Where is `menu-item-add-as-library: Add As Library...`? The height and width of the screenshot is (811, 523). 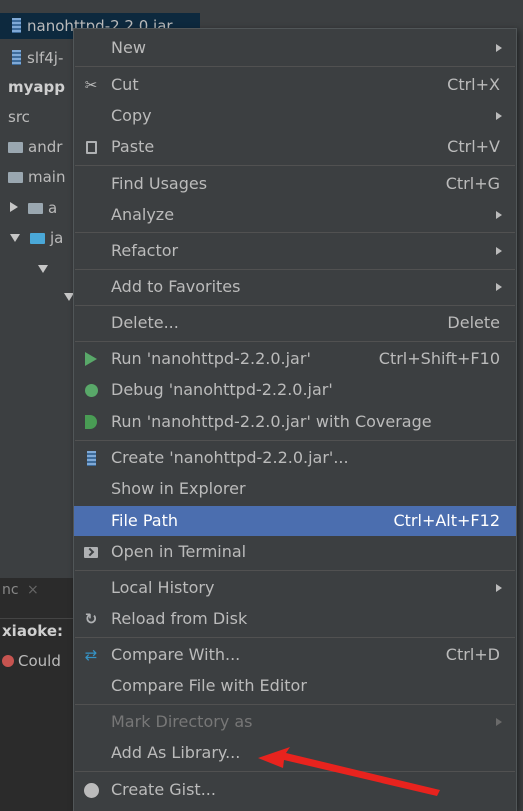 menu-item-add-as-library: Add As Library... is located at coordinates (295, 753).